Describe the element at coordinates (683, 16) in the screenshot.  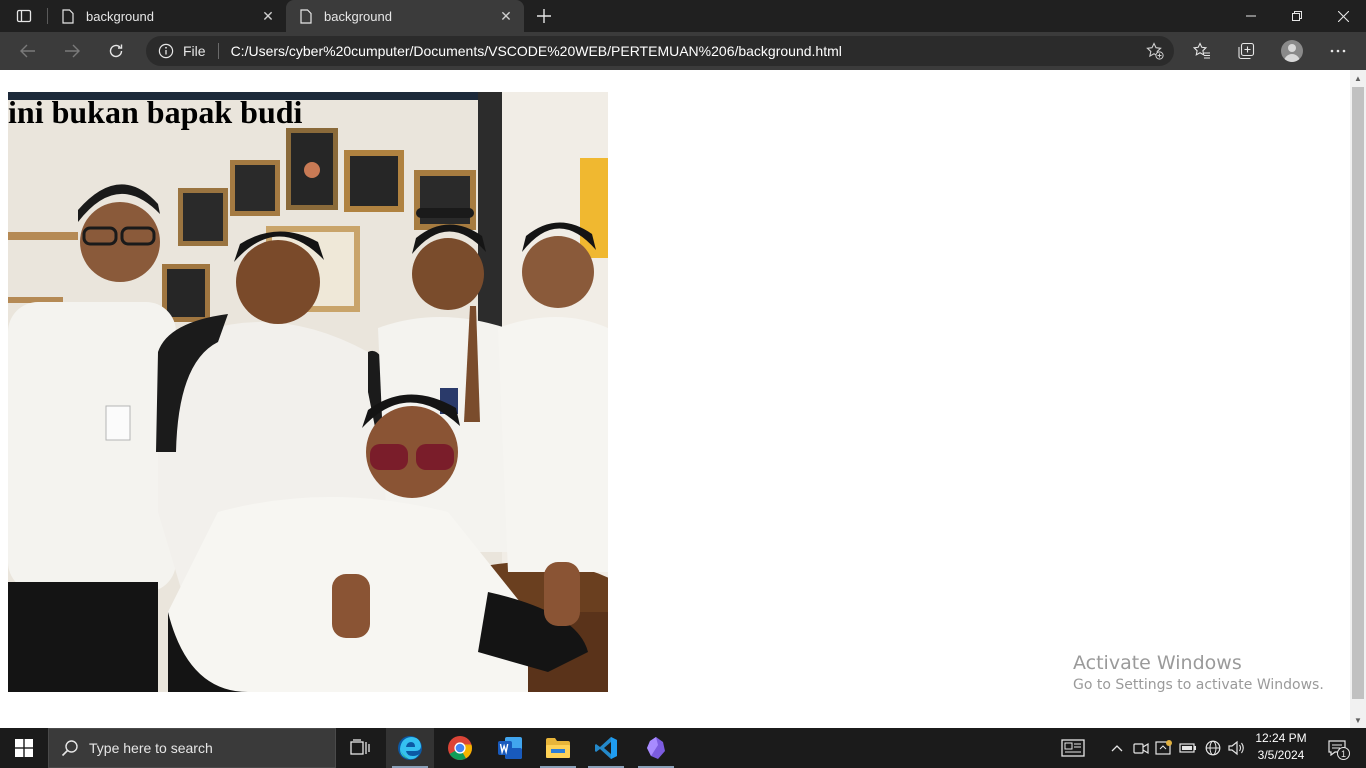
I see `browser-tab-strip: background ✕ background ✕` at that location.